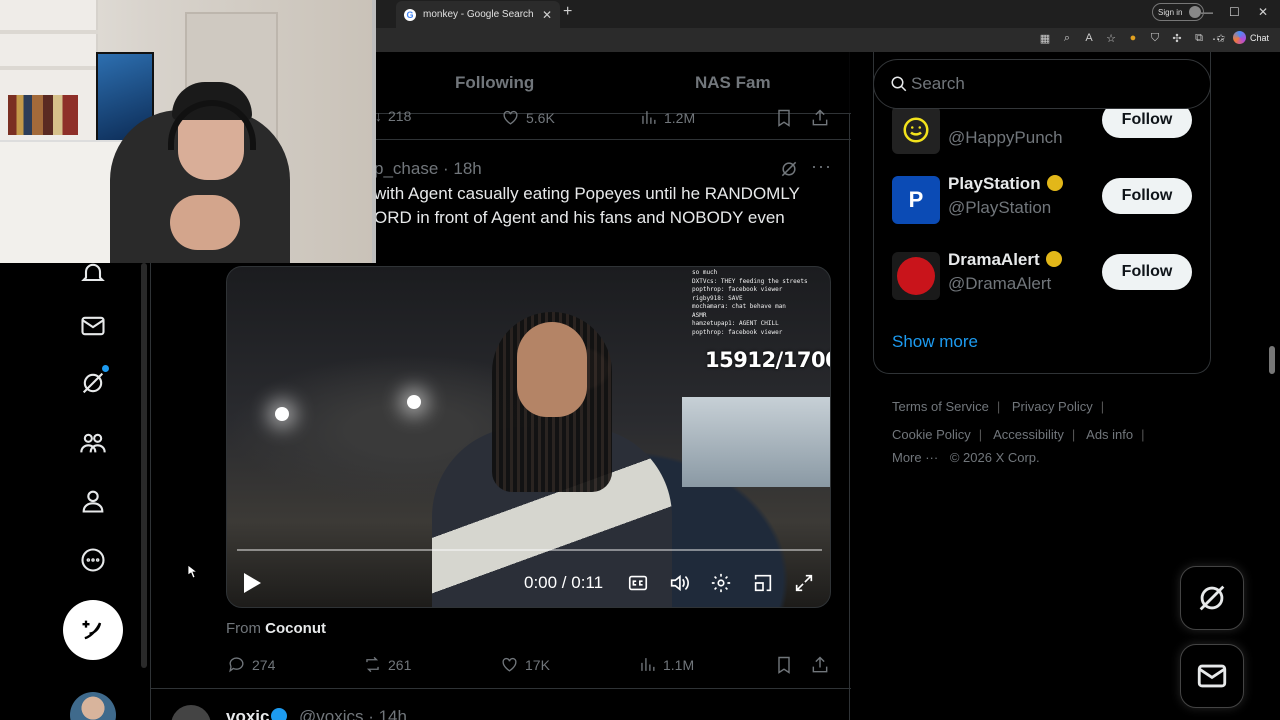 Image resolution: width=1280 pixels, height=720 pixels. What do you see at coordinates (494, 83) in the screenshot?
I see `tab-following: Following` at bounding box center [494, 83].